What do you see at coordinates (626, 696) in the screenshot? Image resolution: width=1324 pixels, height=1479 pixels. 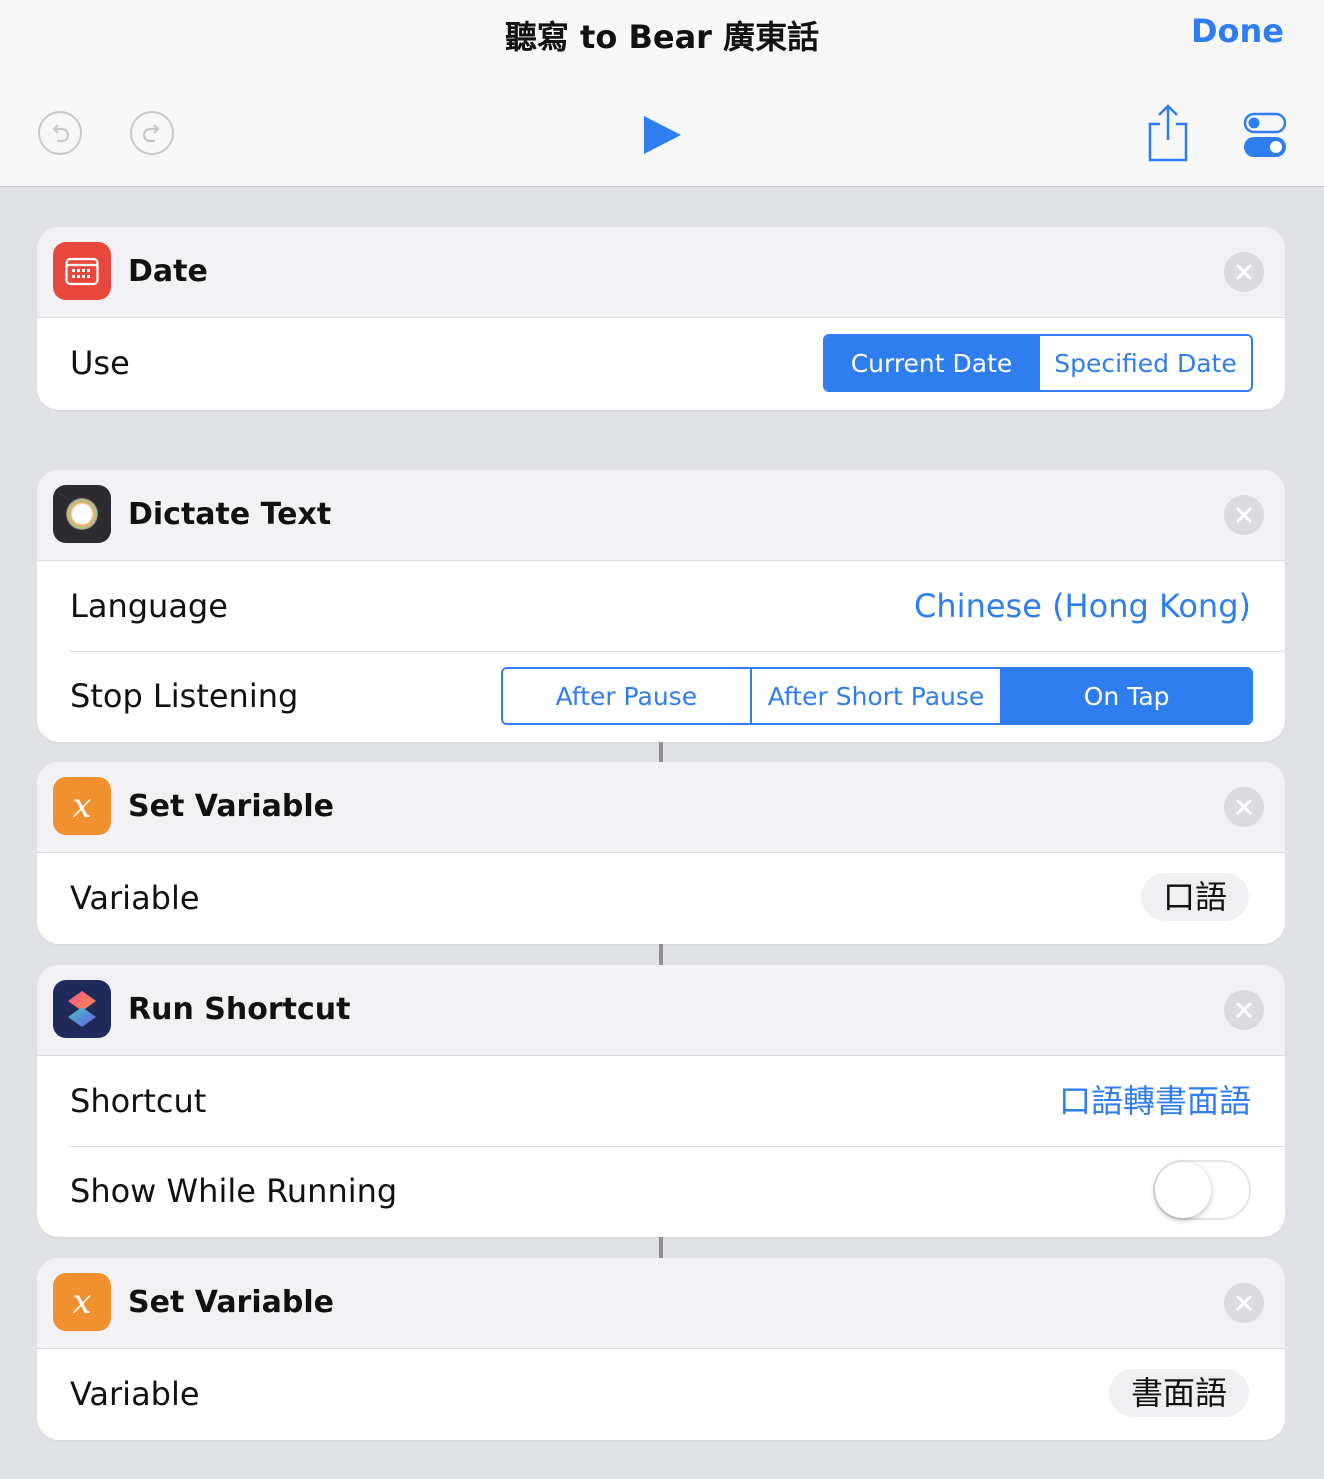 I see `segment-after-pause: After Pause` at bounding box center [626, 696].